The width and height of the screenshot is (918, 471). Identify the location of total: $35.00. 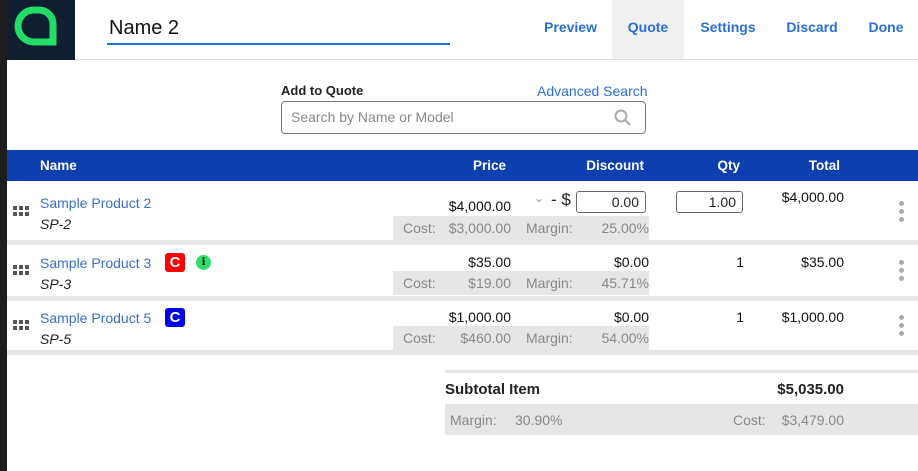
(822, 262).